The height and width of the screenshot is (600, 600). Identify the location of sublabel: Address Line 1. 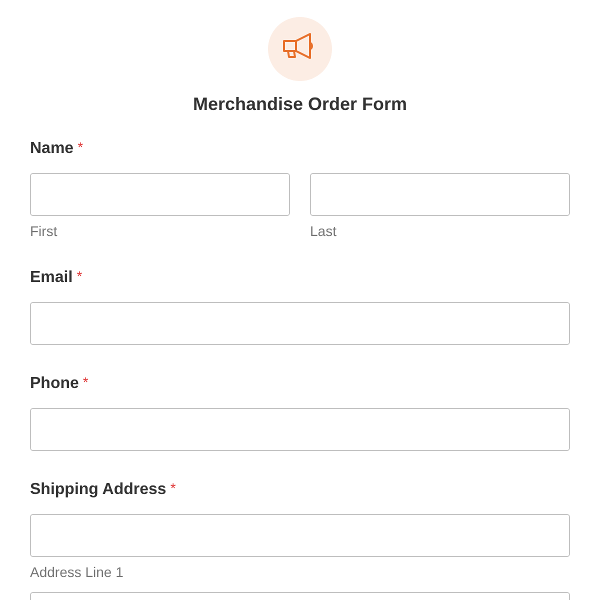
(77, 572).